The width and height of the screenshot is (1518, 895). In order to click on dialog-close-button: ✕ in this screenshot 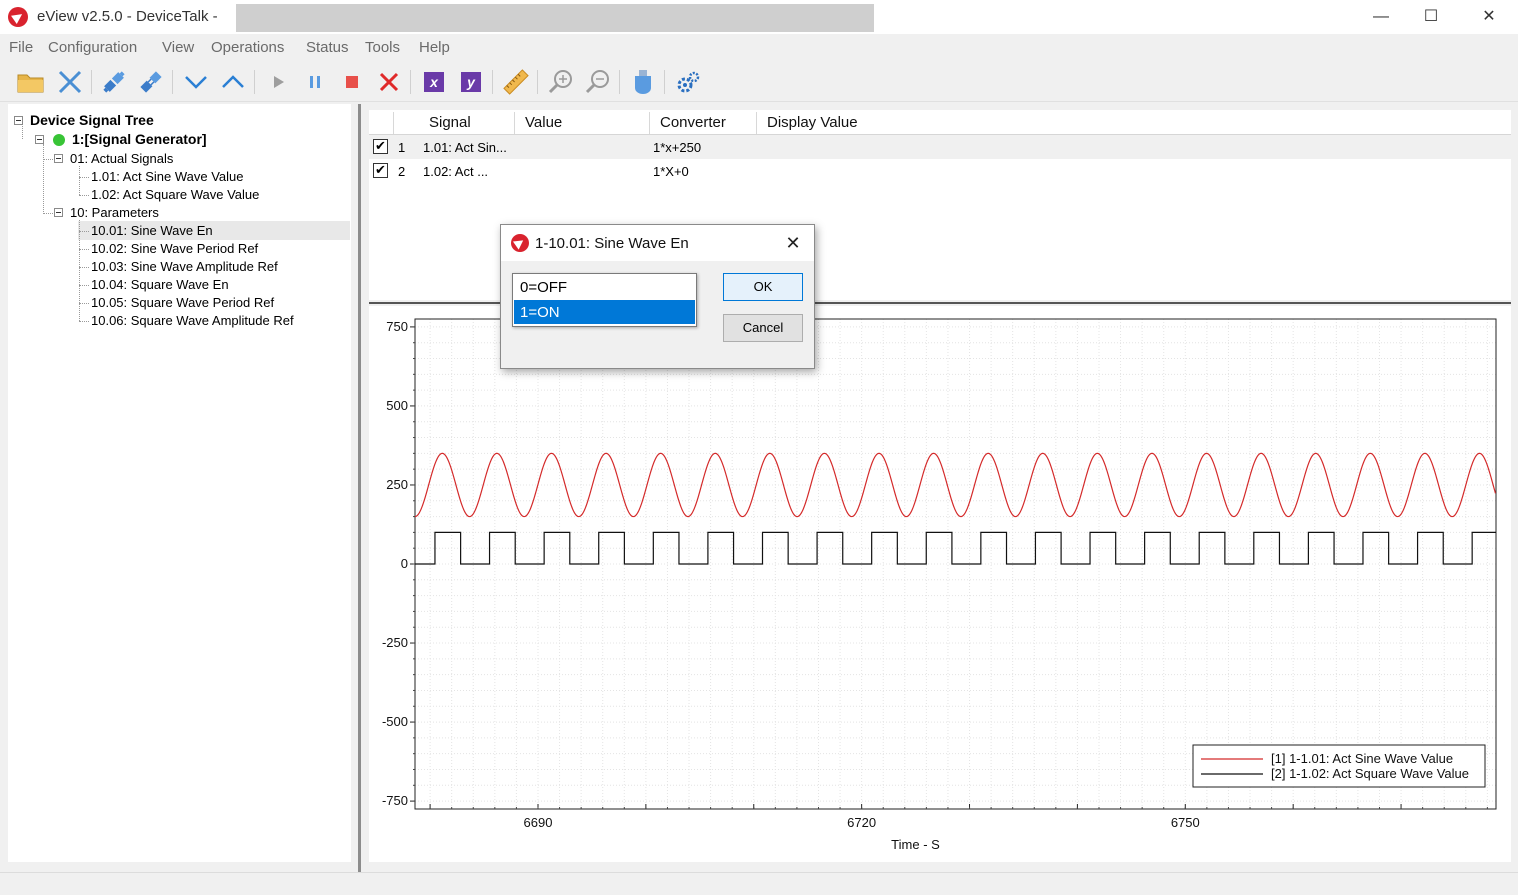, I will do `click(793, 243)`.